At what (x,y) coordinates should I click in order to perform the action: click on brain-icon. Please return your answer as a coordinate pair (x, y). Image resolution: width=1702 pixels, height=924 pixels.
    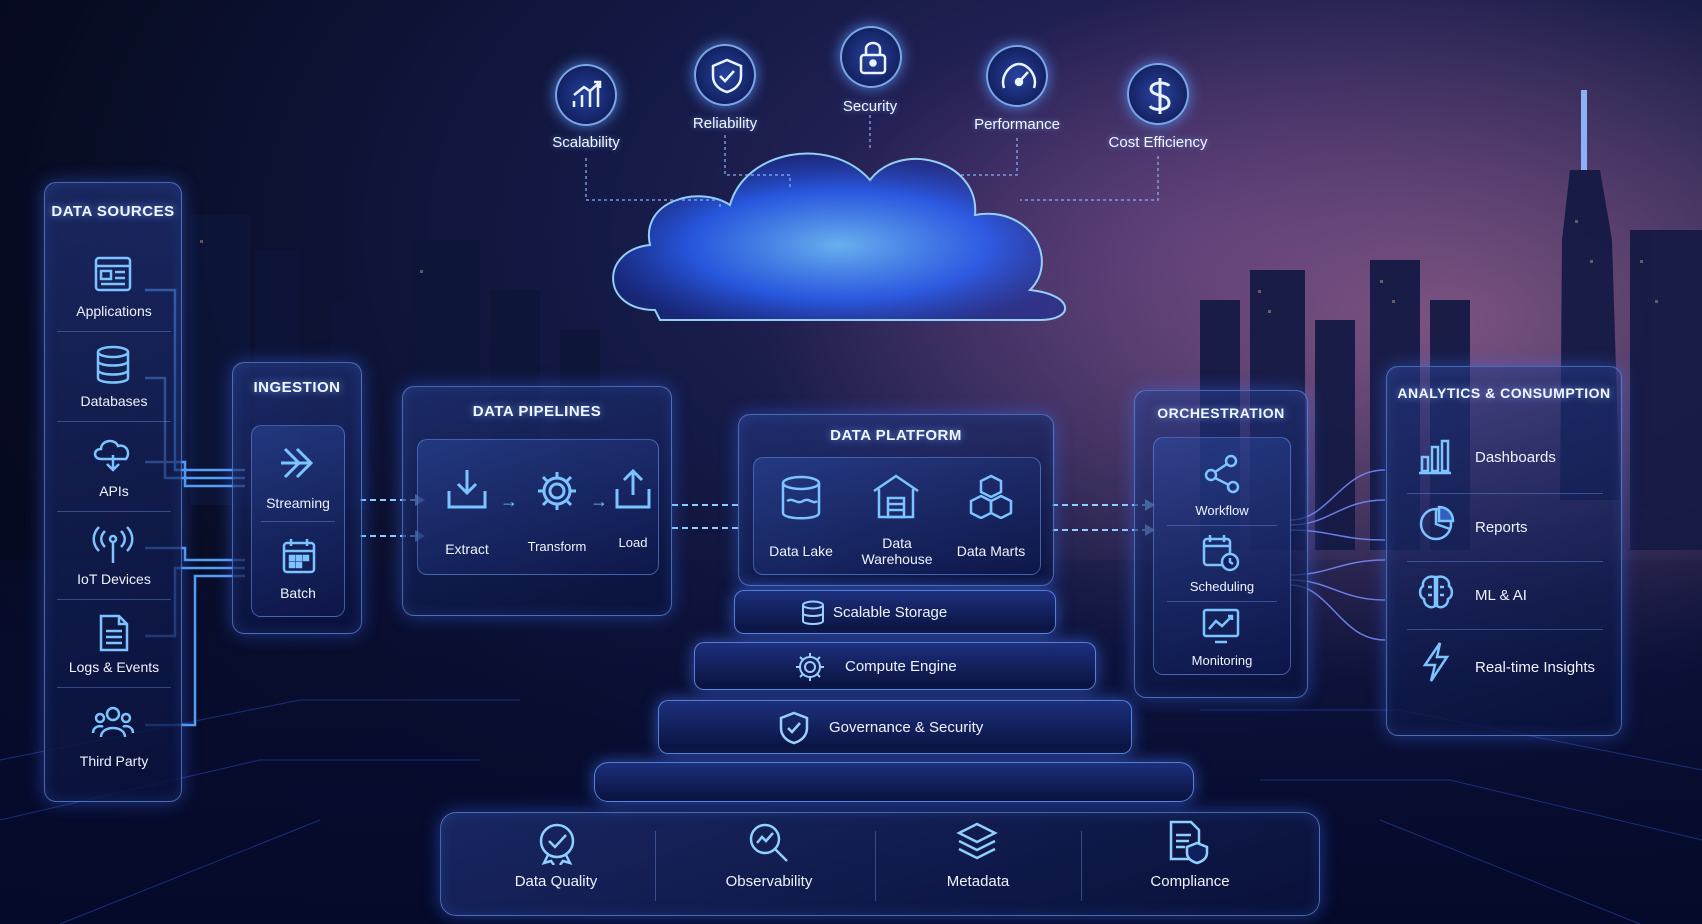
    Looking at the image, I should click on (1436, 592).